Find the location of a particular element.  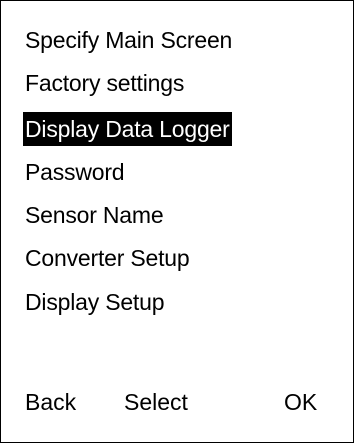

menu-item-specify-main-screen: Specify Main Screen is located at coordinates (128, 40).